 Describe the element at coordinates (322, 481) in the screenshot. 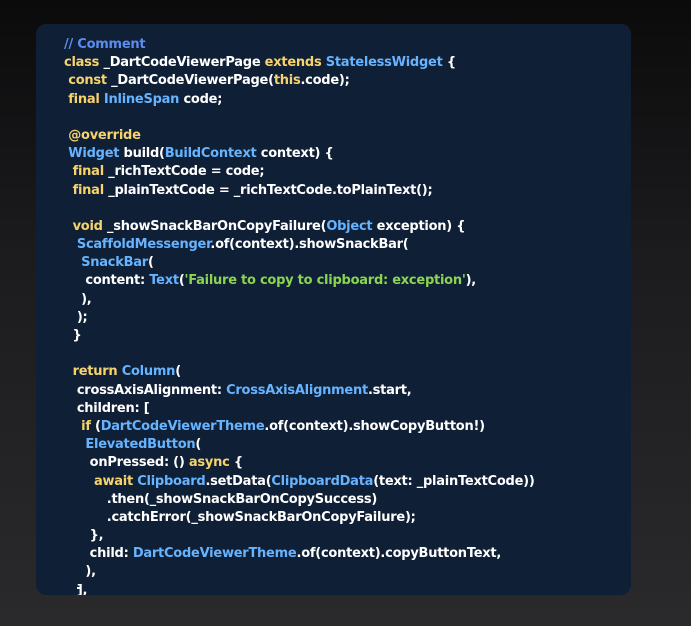

I see `type-token: ClipboardData` at that location.